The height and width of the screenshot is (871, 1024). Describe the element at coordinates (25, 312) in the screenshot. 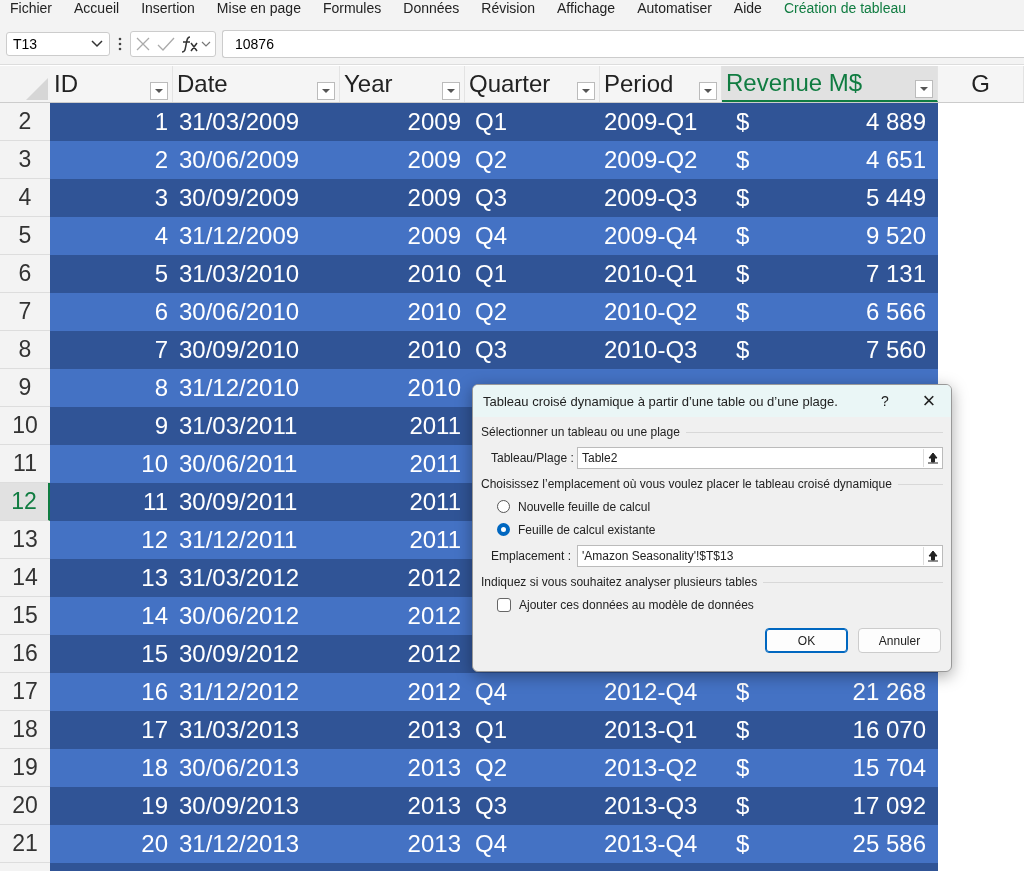

I see `row-number: 7` at that location.